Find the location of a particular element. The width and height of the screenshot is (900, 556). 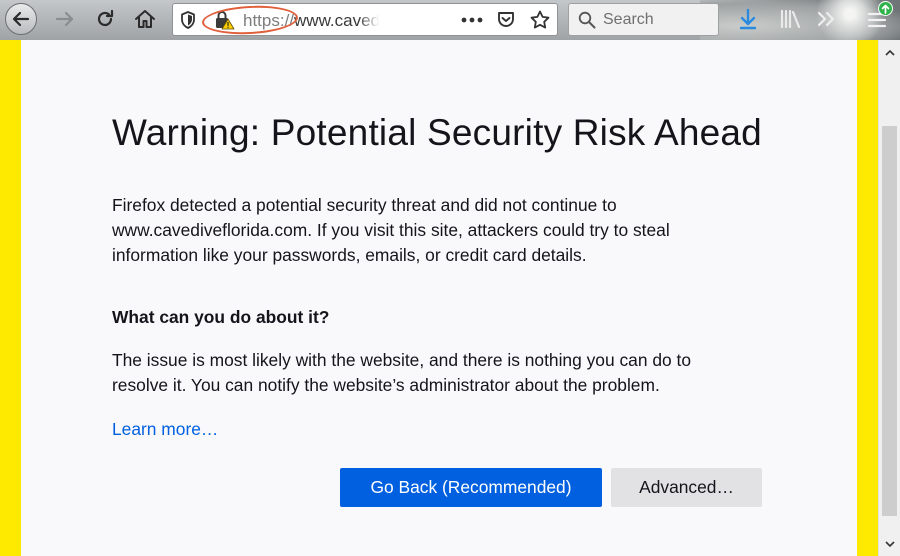

url-host: www.cavediveflorida.com is located at coordinates (336, 20).